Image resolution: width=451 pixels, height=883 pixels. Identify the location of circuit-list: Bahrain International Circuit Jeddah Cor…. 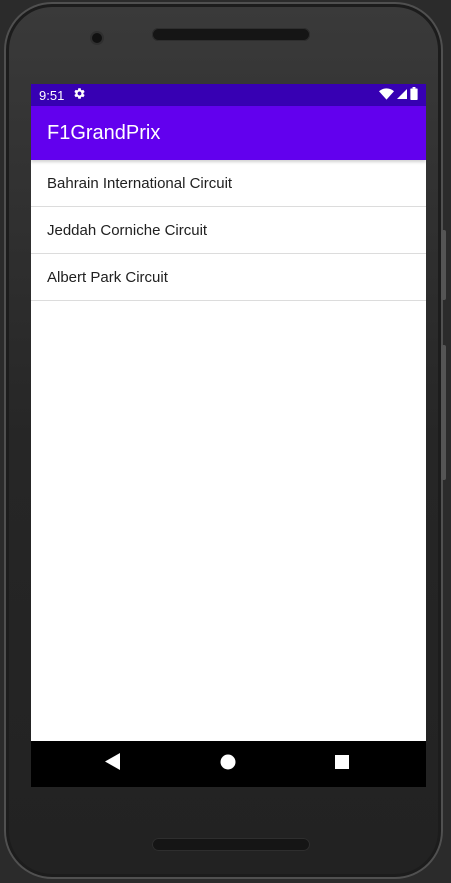
(228, 230).